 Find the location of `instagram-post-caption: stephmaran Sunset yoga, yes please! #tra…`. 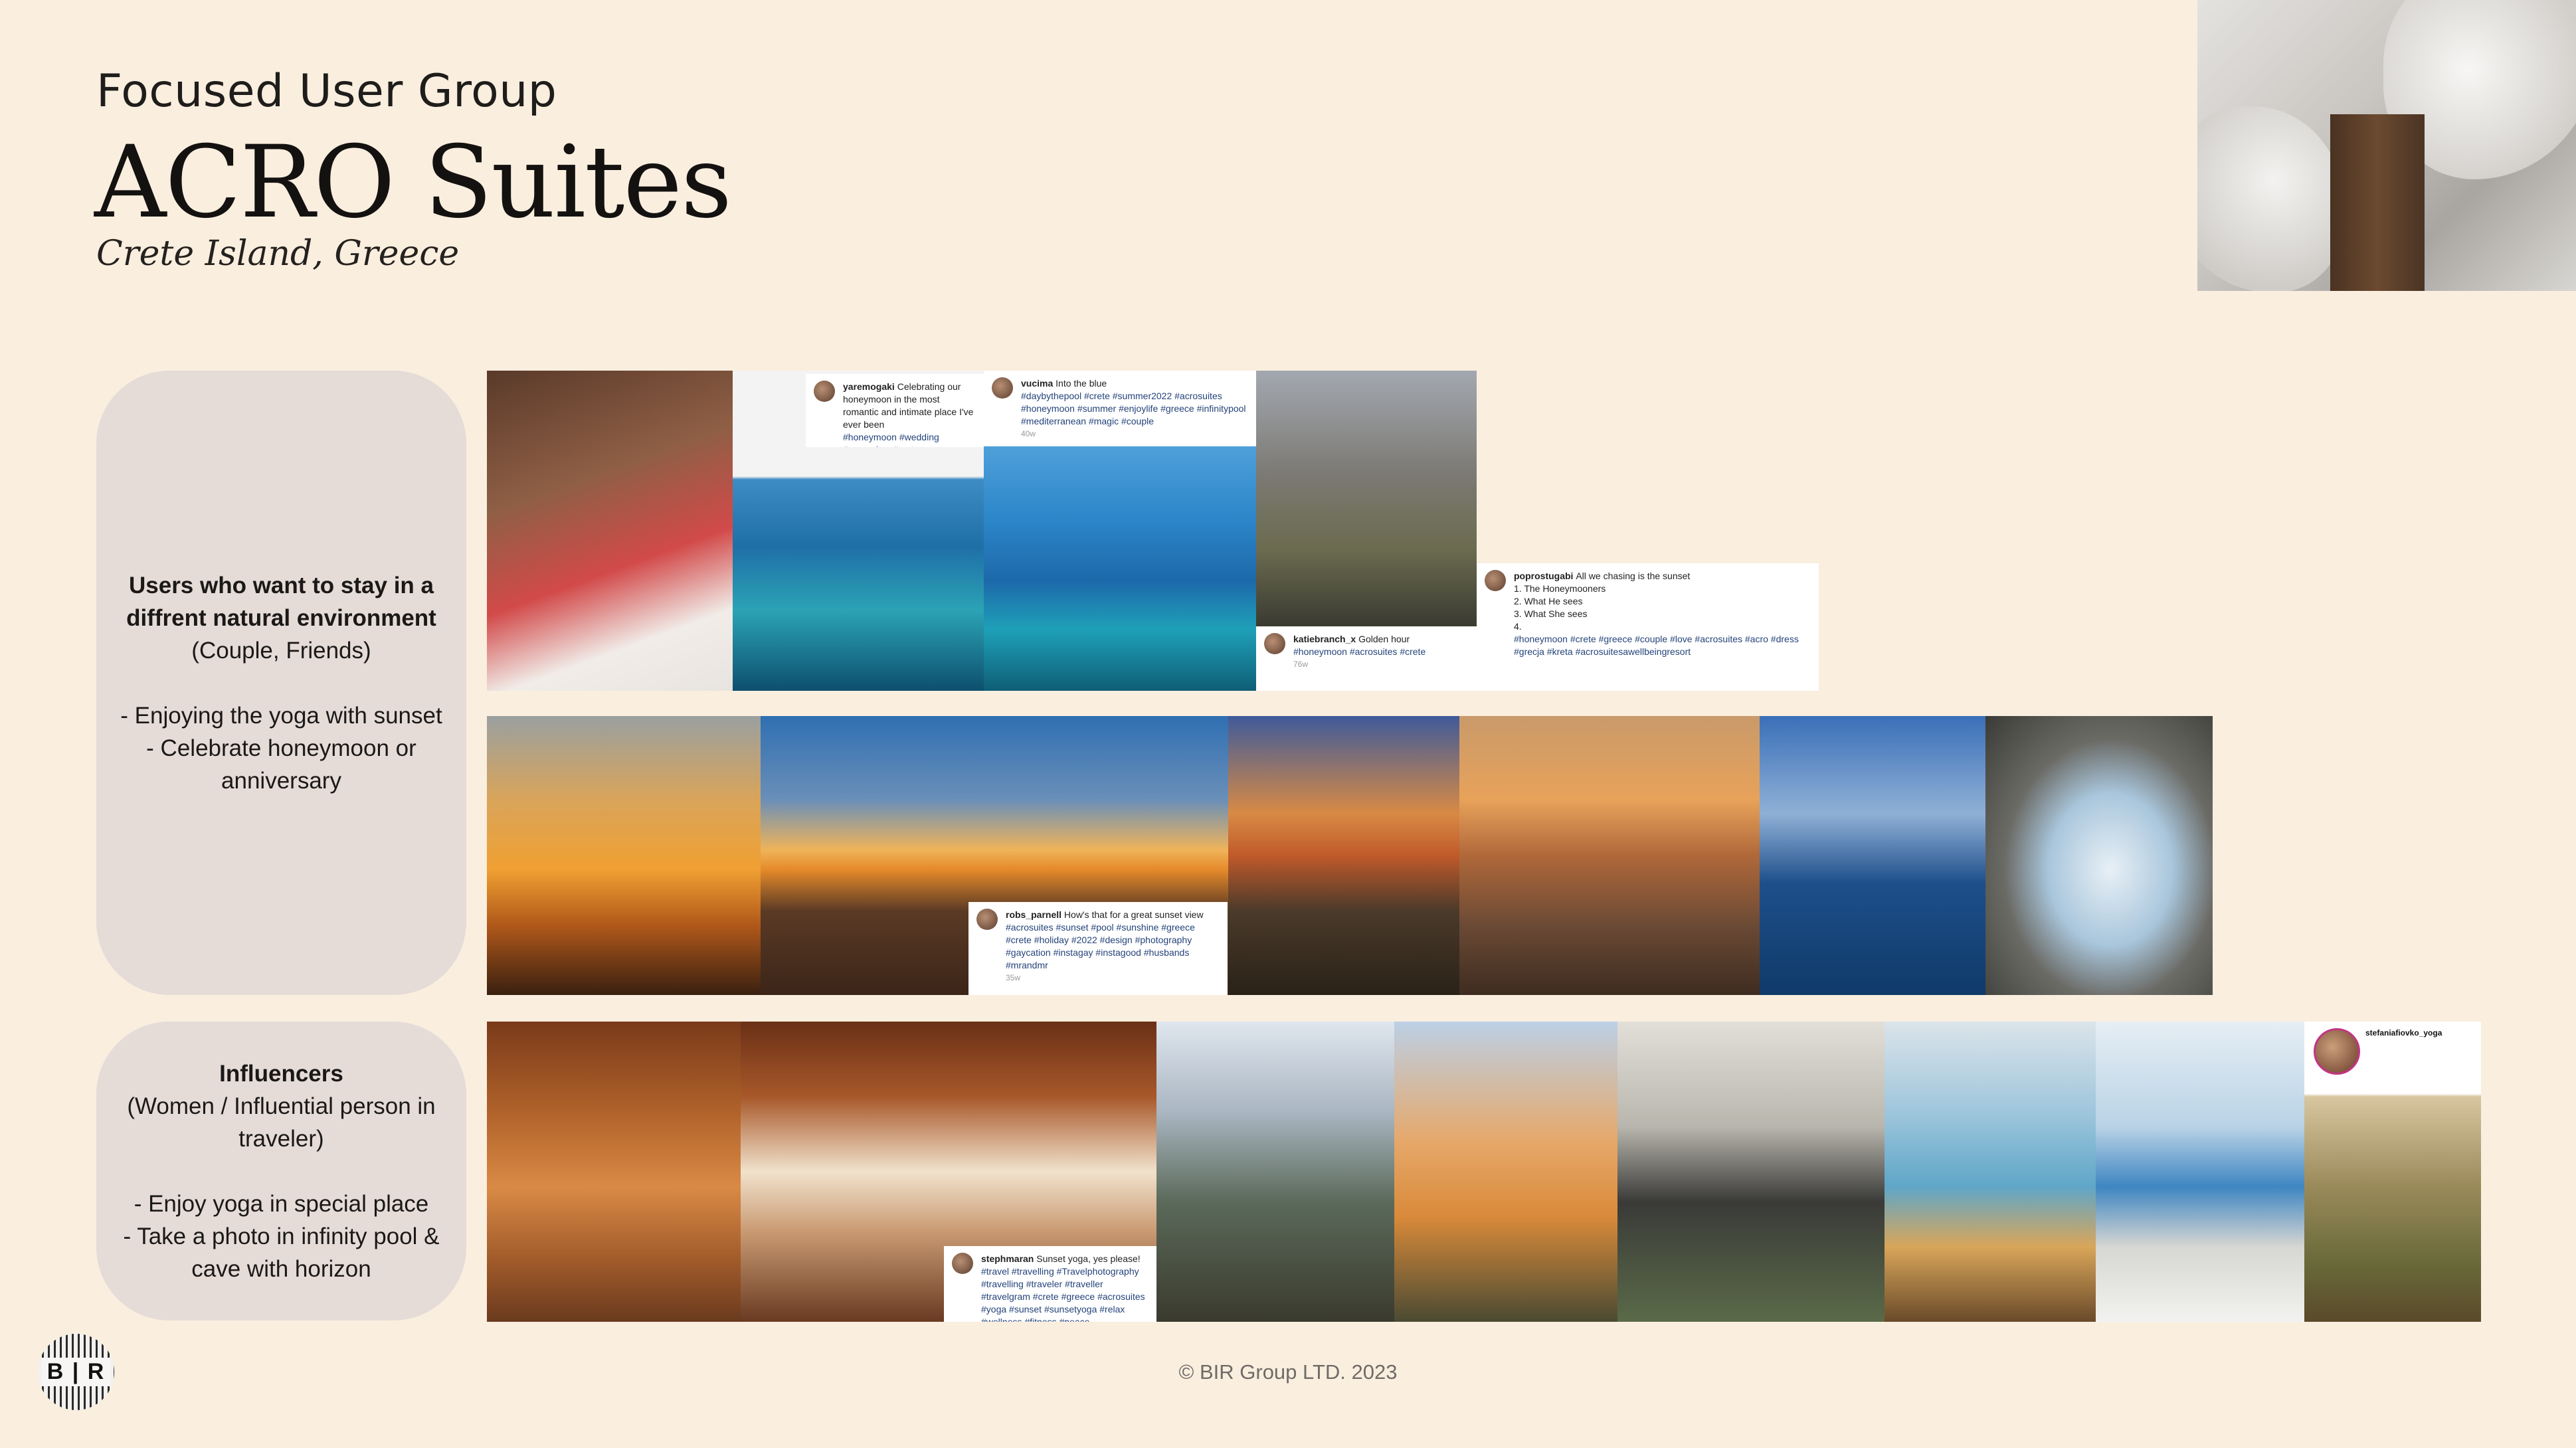

instagram-post-caption: stephmaran Sunset yoga, yes please! #tra… is located at coordinates (1050, 1284).